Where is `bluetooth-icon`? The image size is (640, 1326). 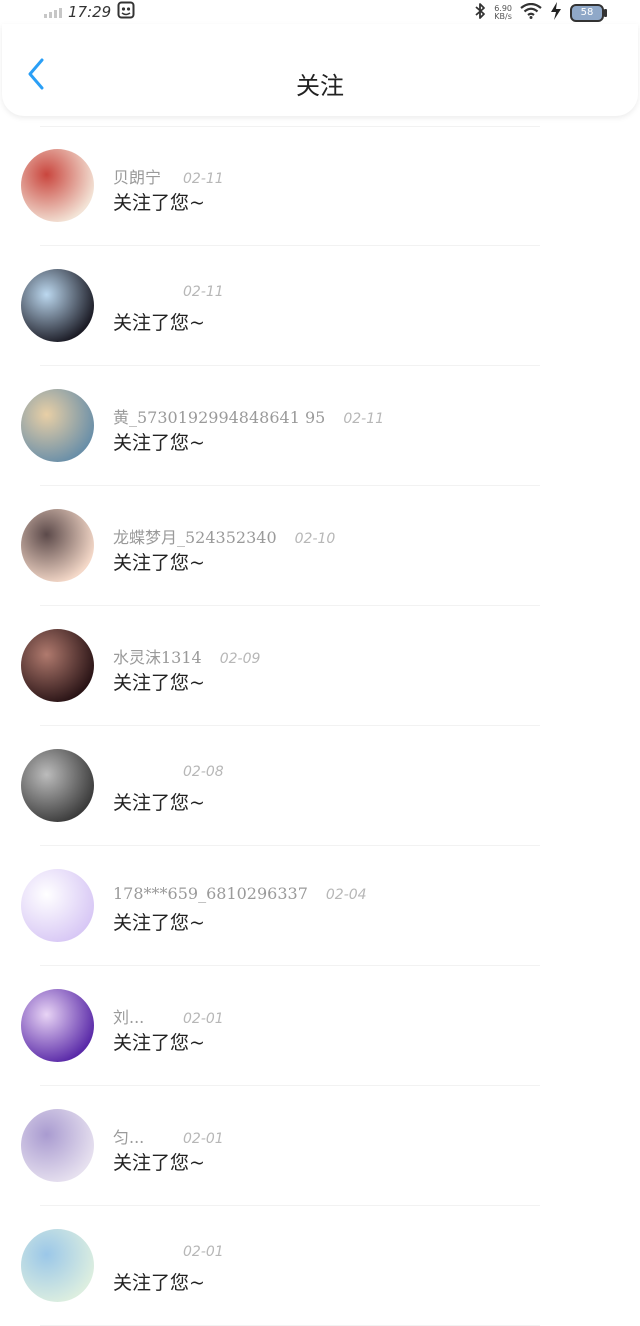
bluetooth-icon is located at coordinates (480, 12).